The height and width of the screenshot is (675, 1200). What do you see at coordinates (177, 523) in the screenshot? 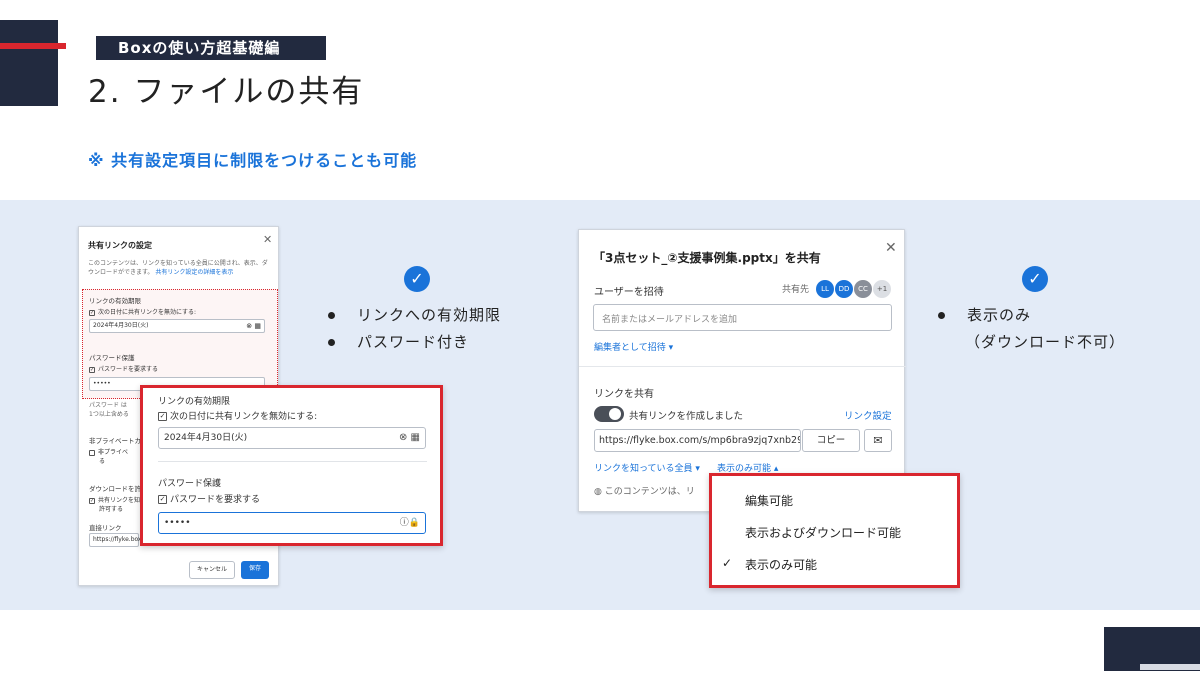
I see `zoom-password-value: •••••` at bounding box center [177, 523].